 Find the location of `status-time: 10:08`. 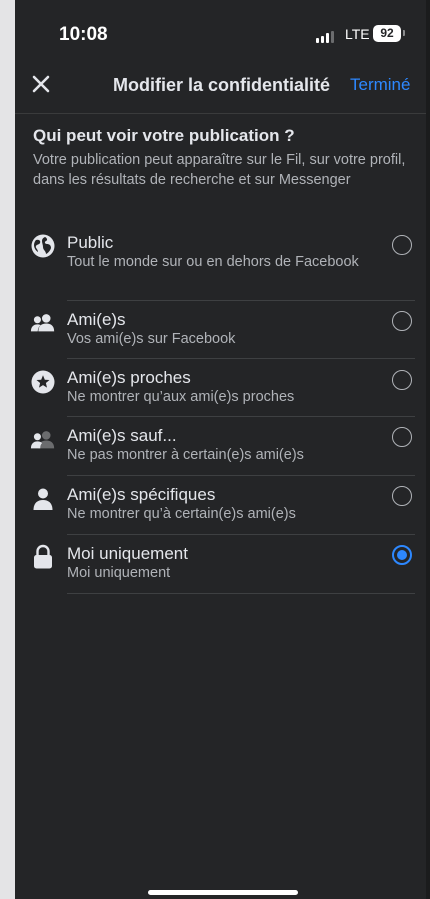

status-time: 10:08 is located at coordinates (83, 34).